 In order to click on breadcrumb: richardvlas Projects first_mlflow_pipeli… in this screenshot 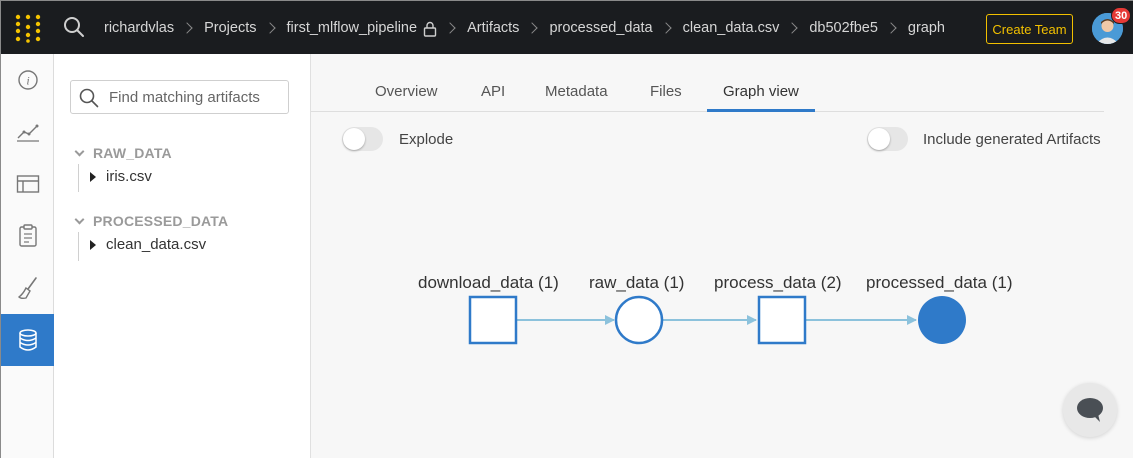, I will do `click(524, 27)`.